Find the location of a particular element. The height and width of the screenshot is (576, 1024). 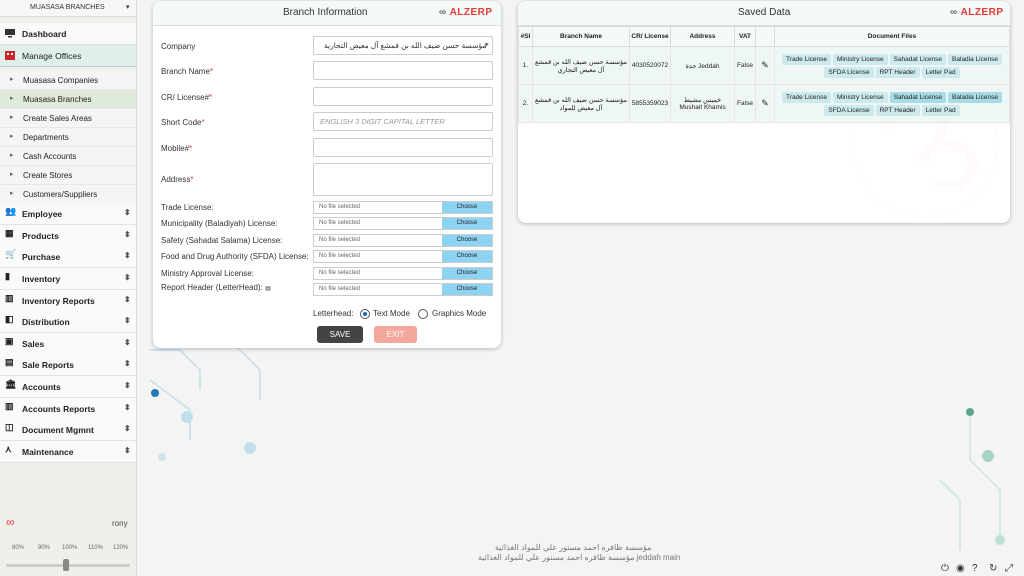

sidebar-item-maintenance: ⋏ Maintenance ⬍ is located at coordinates (68, 452).